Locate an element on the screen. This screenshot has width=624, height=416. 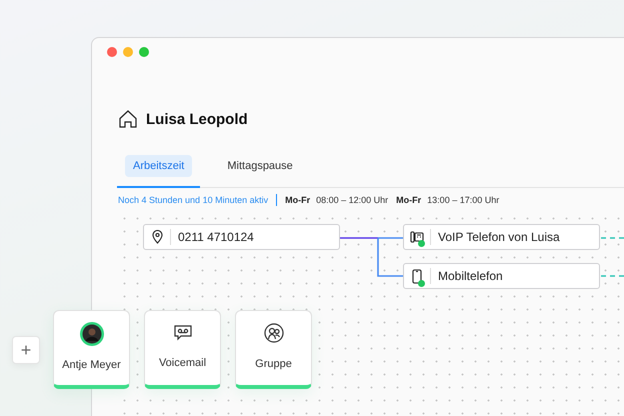
phone-number: 0211 4710124 is located at coordinates (216, 237).